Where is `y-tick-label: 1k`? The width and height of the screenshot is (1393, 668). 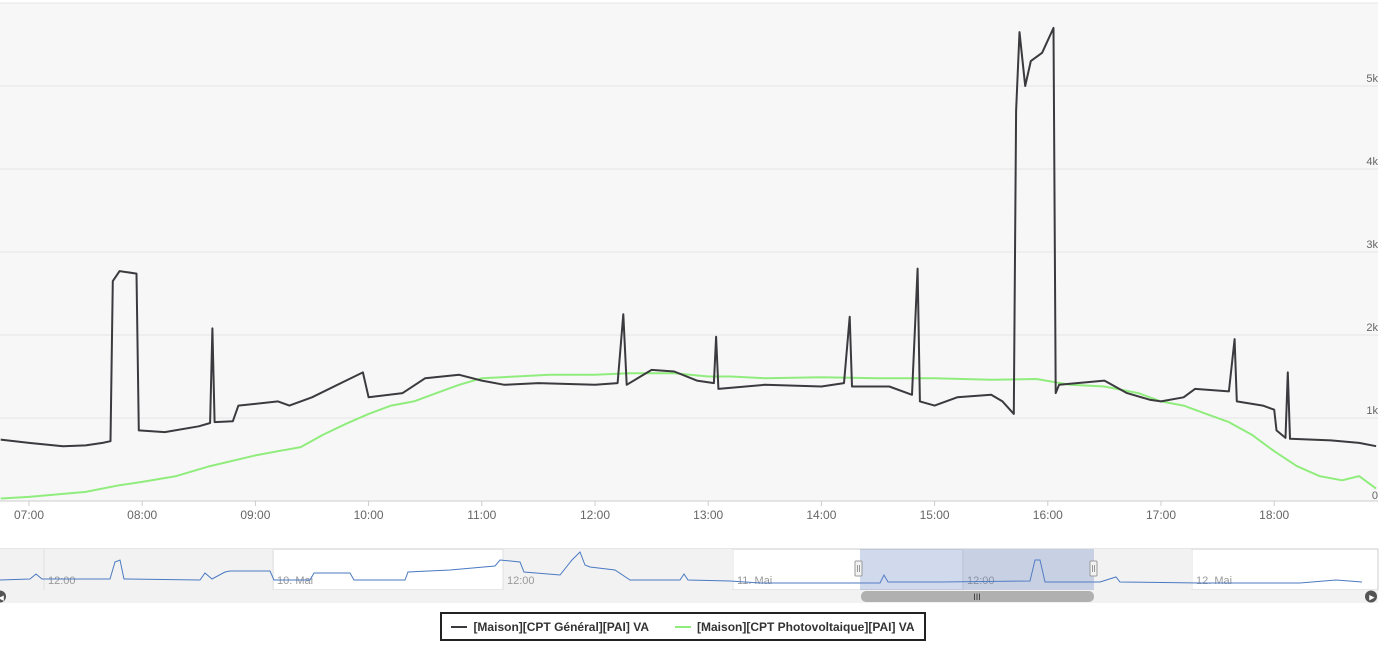 y-tick-label: 1k is located at coordinates (1372, 411).